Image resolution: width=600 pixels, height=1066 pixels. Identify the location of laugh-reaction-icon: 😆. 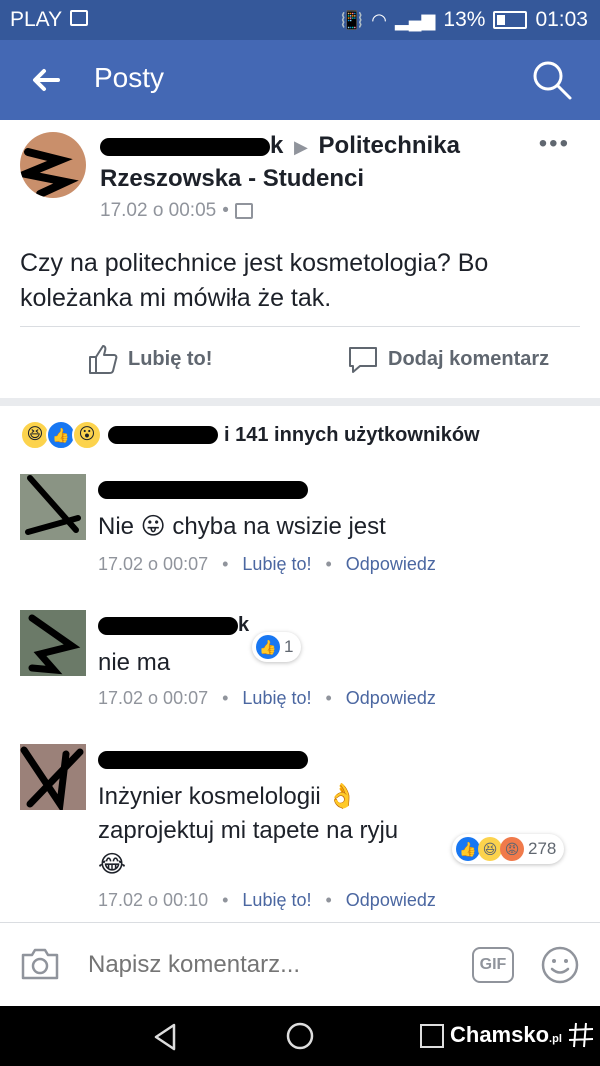
(490, 849).